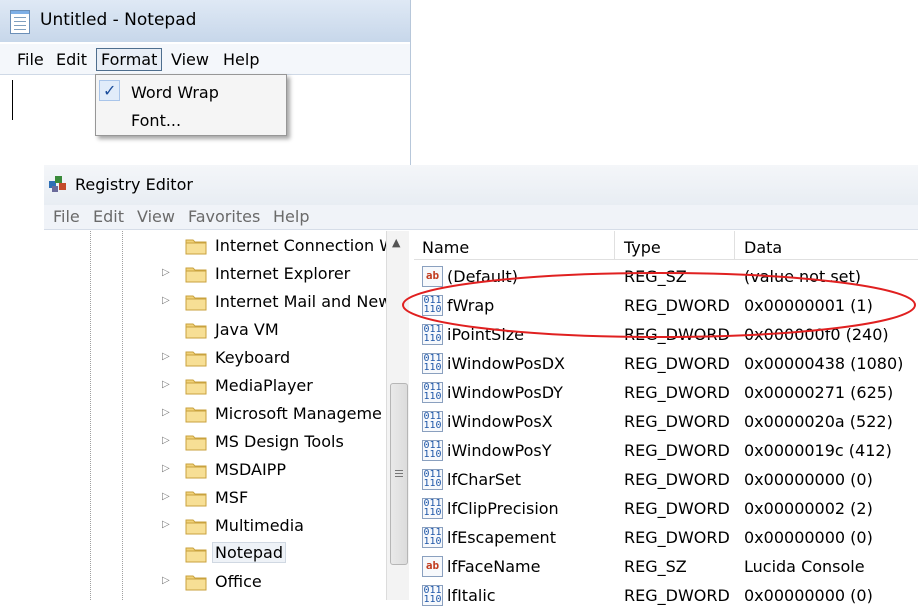 The width and height of the screenshot is (918, 611). What do you see at coordinates (499, 450) in the screenshot?
I see `value-name: iWindowPosY` at bounding box center [499, 450].